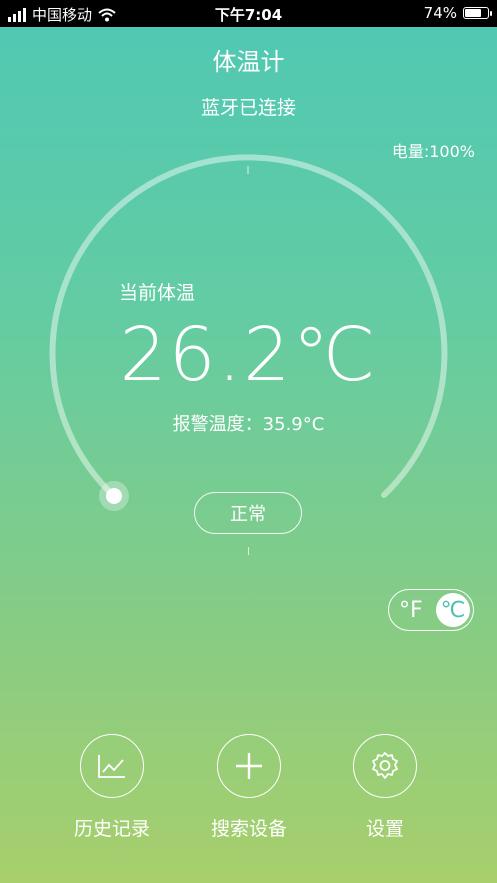  What do you see at coordinates (157, 293) in the screenshot?
I see `current-temp-label: 当前体温` at bounding box center [157, 293].